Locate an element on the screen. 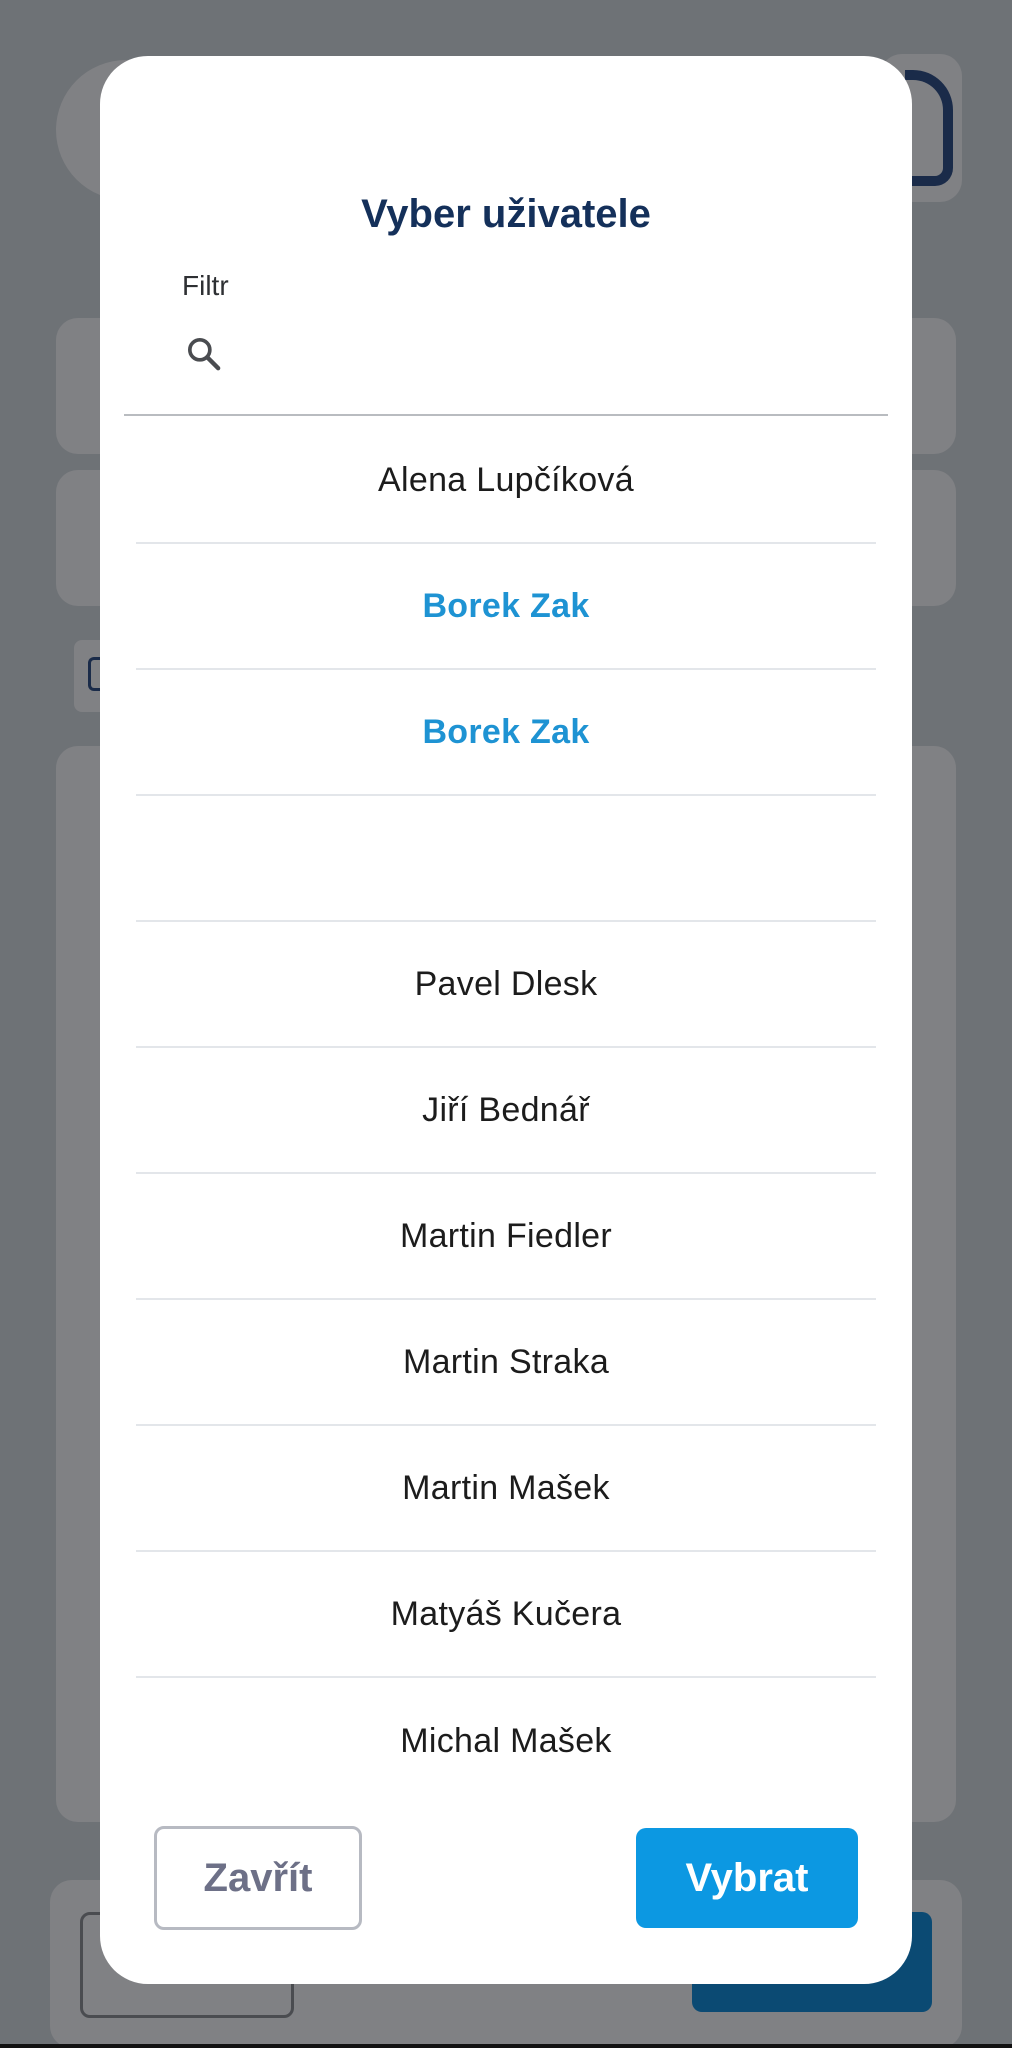  user-list-item: Martin Straka is located at coordinates (506, 1363).